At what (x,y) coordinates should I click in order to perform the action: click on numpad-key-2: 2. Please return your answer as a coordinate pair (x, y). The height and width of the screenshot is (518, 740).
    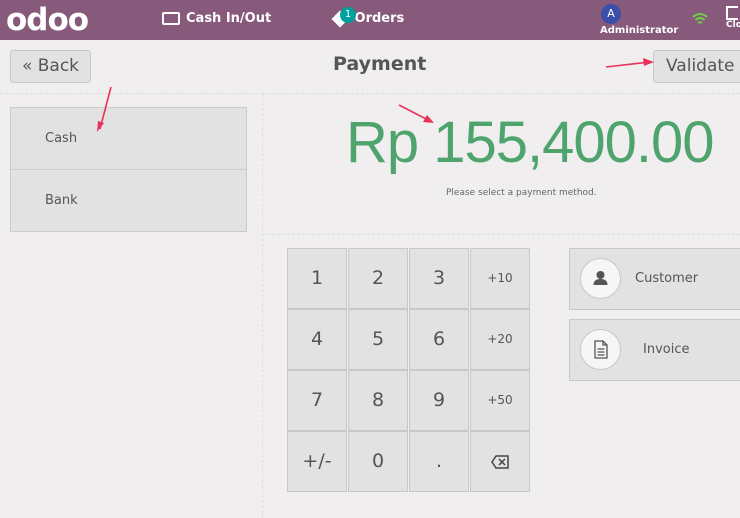
    Looking at the image, I should click on (378, 278).